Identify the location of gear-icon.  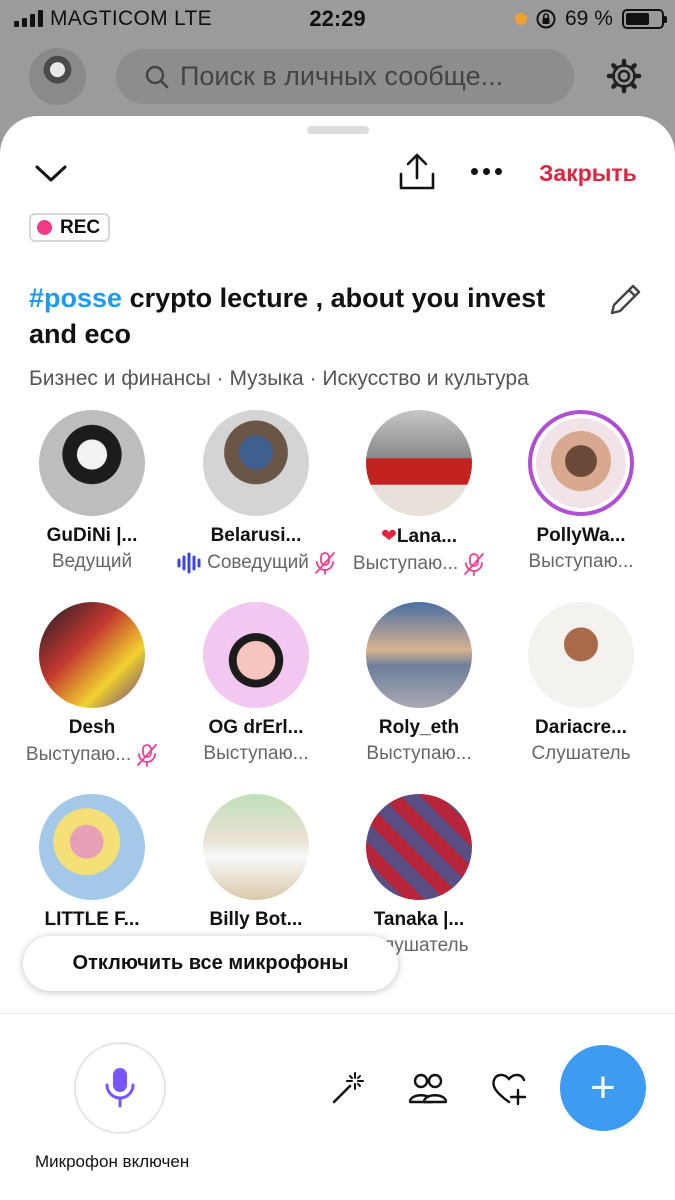
(624, 76).